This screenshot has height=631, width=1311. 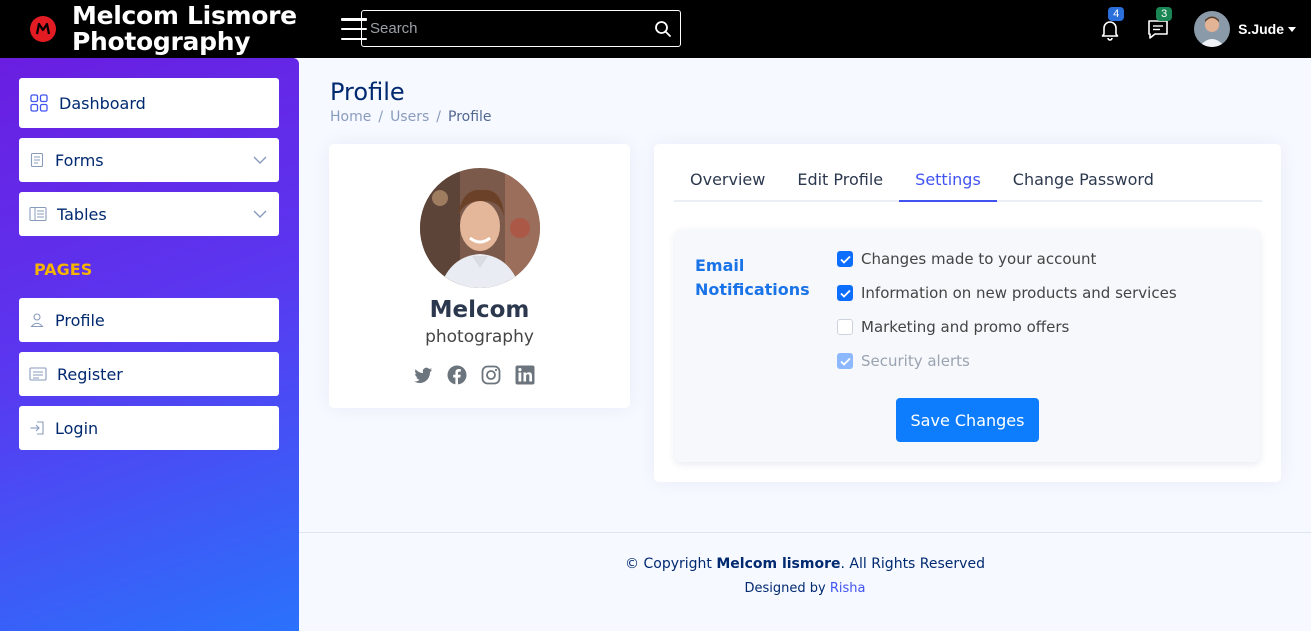 I want to click on user-name: S.Jude, so click(x=1261, y=29).